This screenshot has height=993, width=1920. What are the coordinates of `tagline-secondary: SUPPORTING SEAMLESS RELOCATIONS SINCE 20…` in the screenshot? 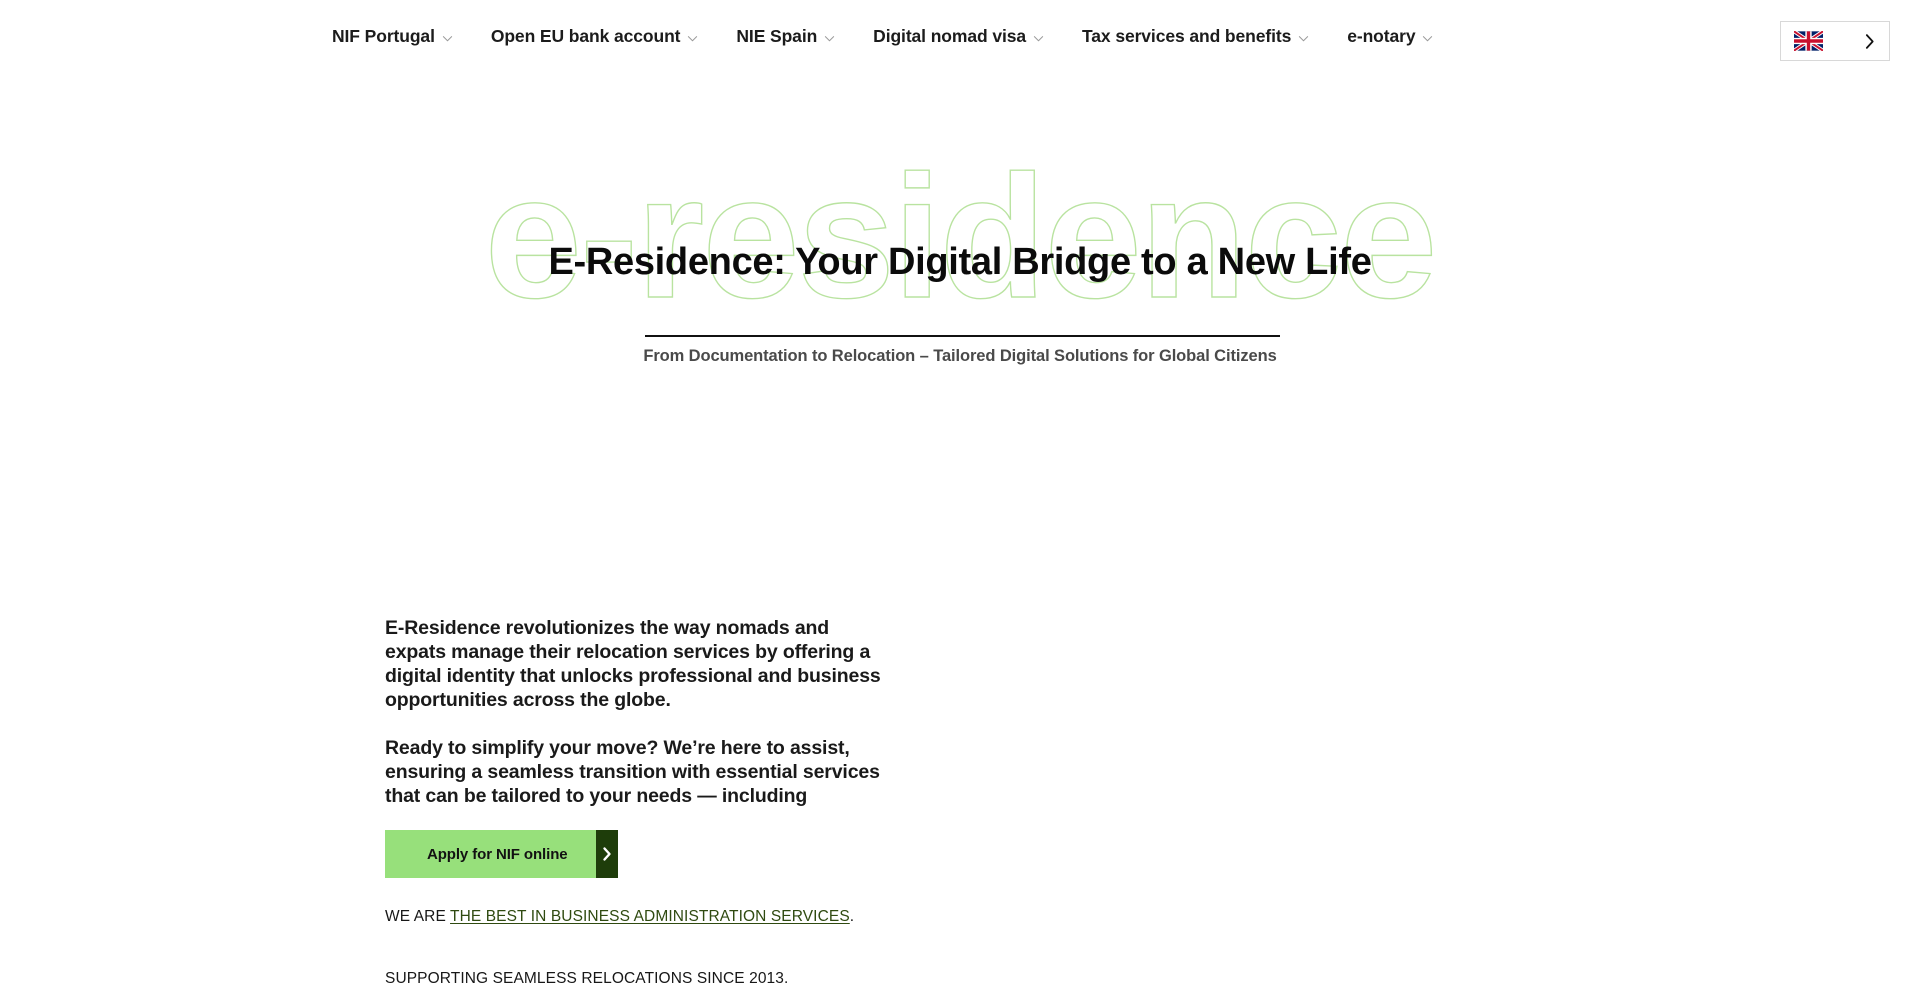 It's located at (587, 978).